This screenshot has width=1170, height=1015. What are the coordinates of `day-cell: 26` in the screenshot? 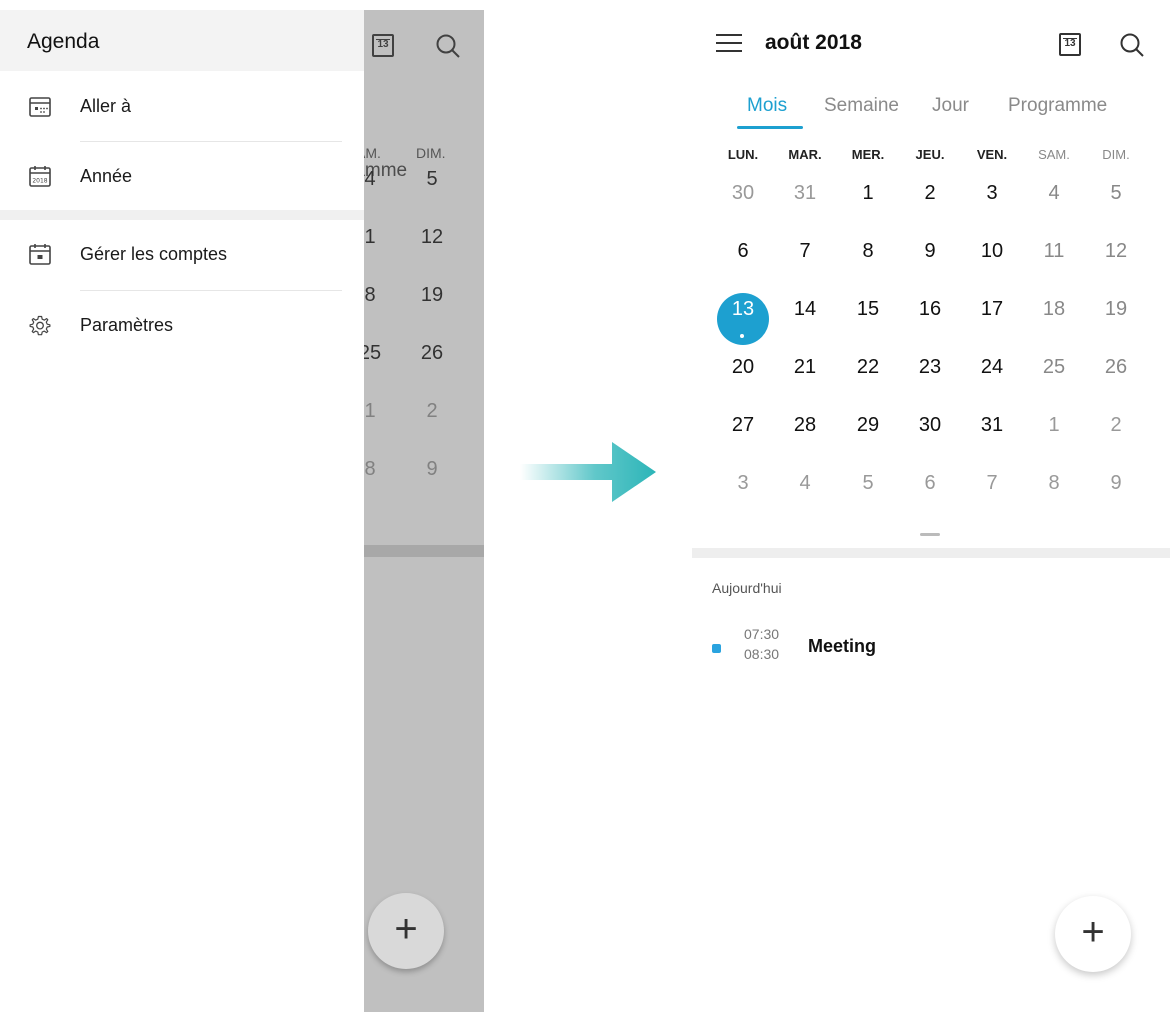 It's located at (1116, 367).